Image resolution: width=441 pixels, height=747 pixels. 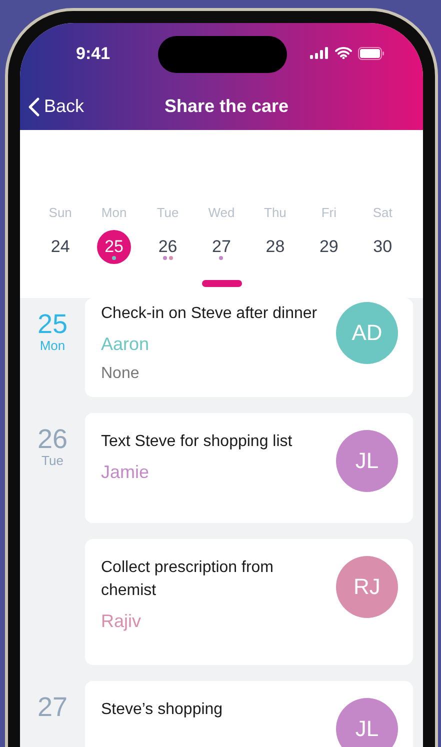 I want to click on weekday-label: Wed, so click(x=221, y=213).